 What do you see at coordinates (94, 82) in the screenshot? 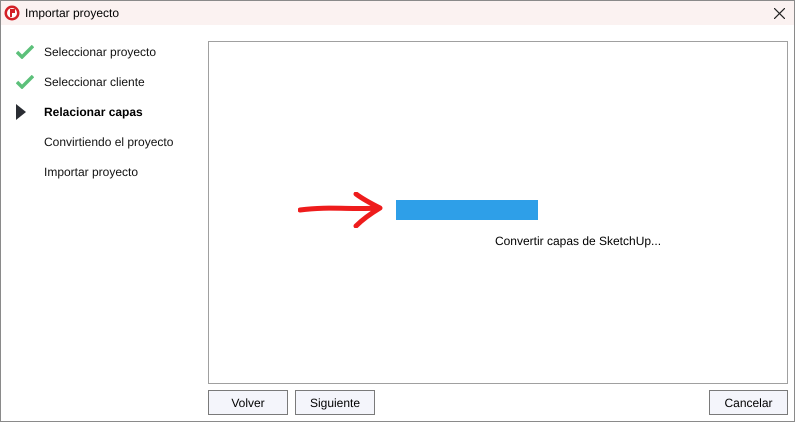
I see `step-label: Seleccionar cliente` at bounding box center [94, 82].